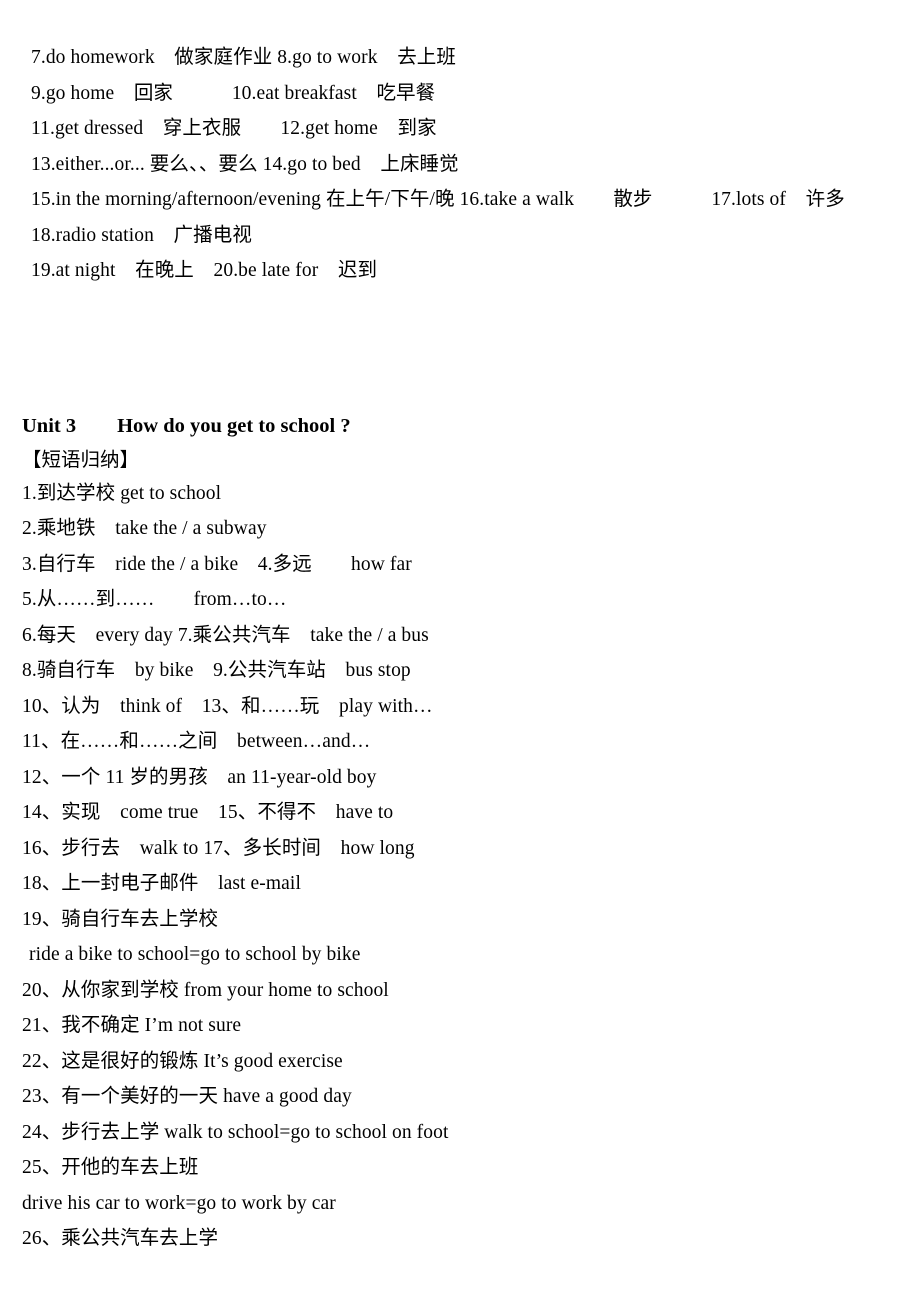 This screenshot has width=920, height=1302. Describe the element at coordinates (122, 493) in the screenshot. I see `phrase-line: 1.到达学校 get to school` at that location.